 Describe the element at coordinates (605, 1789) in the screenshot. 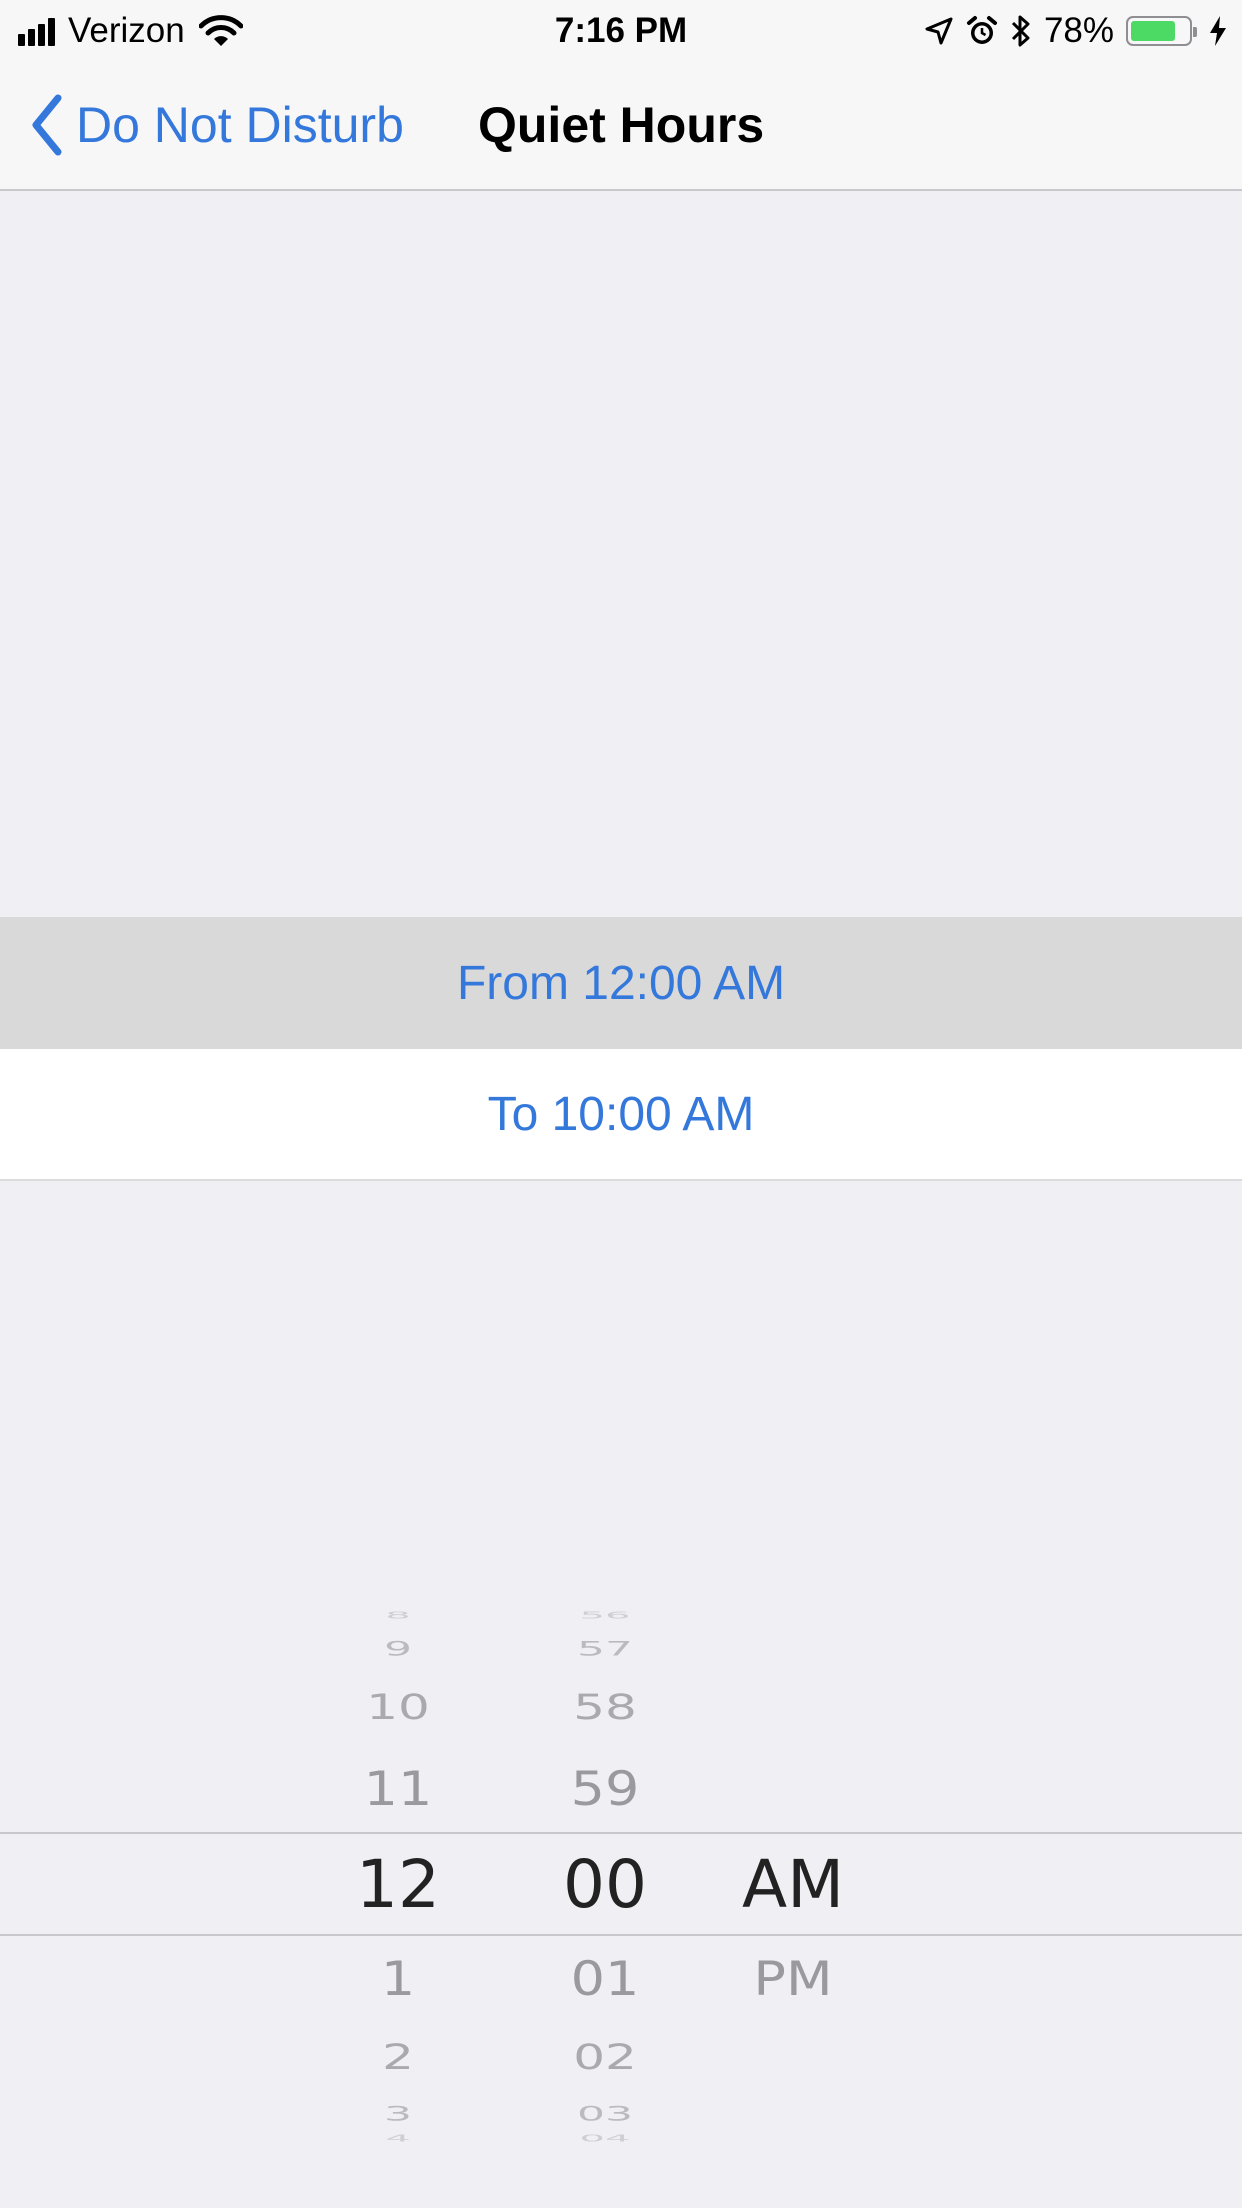

I see `minute-option: 59` at that location.